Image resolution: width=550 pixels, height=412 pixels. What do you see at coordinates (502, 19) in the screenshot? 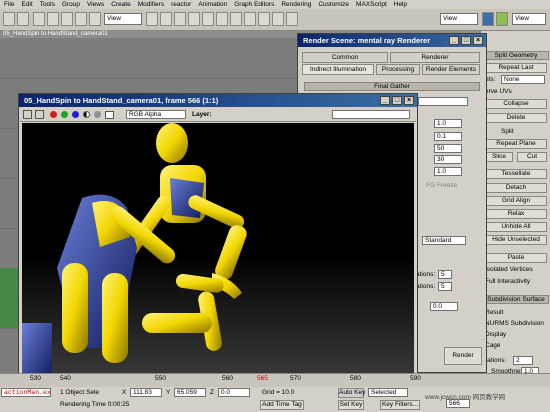
I see `teapot-icon` at bounding box center [502, 19].